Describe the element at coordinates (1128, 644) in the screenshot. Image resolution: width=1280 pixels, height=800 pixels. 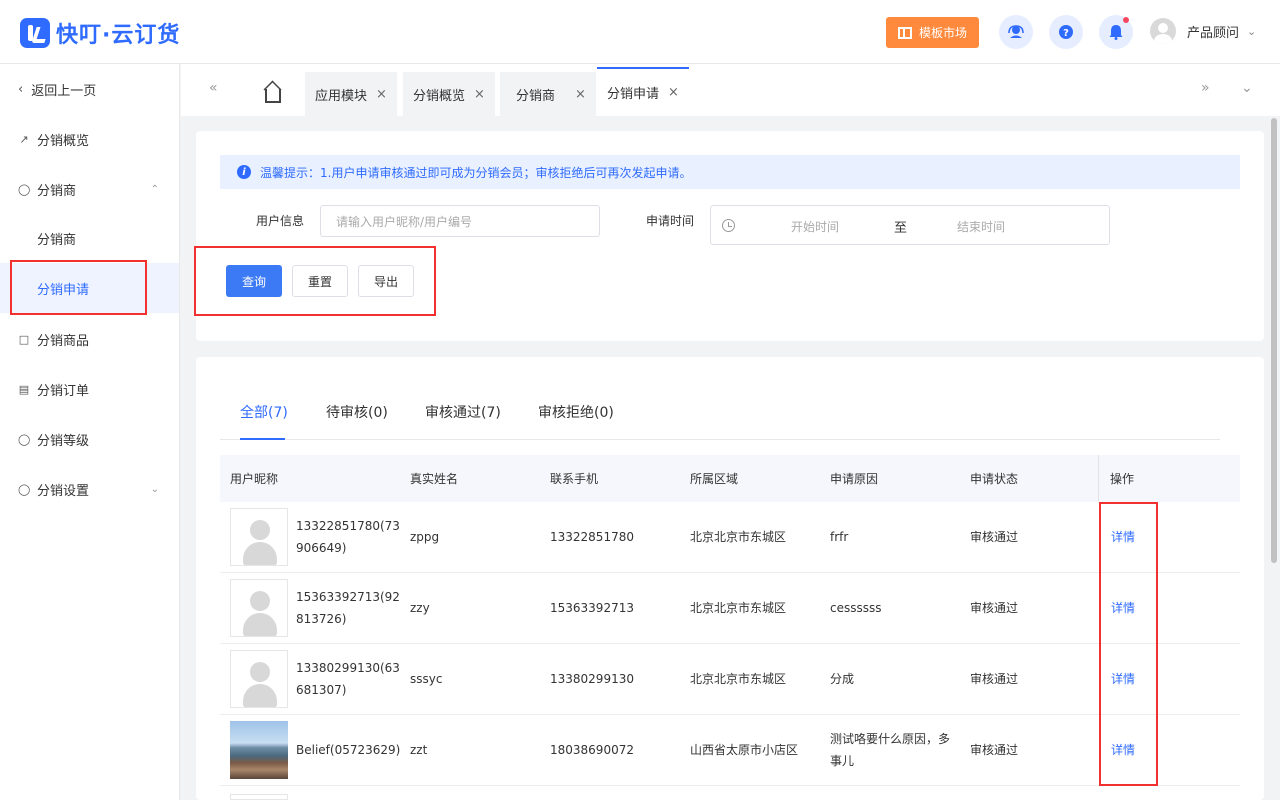
I see `highlight-box-actions` at that location.